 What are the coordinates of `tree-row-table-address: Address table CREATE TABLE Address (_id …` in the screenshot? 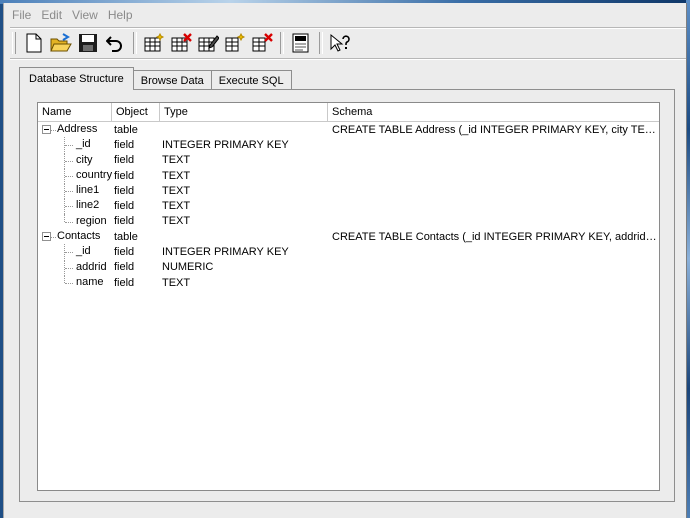 It's located at (348, 129).